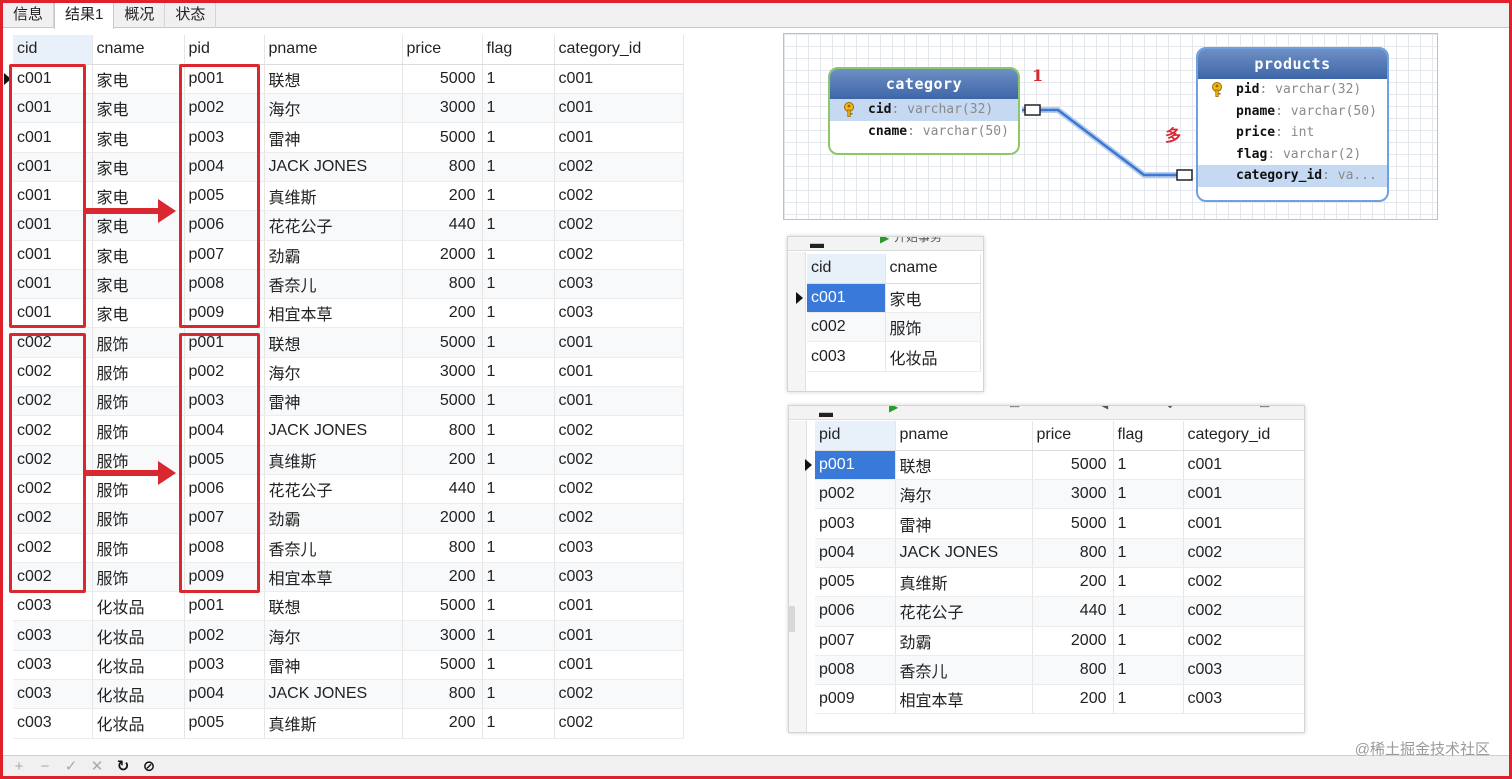  What do you see at coordinates (918, 241) in the screenshot?
I see `begin-transaction-label: 开始事务` at bounding box center [918, 241].